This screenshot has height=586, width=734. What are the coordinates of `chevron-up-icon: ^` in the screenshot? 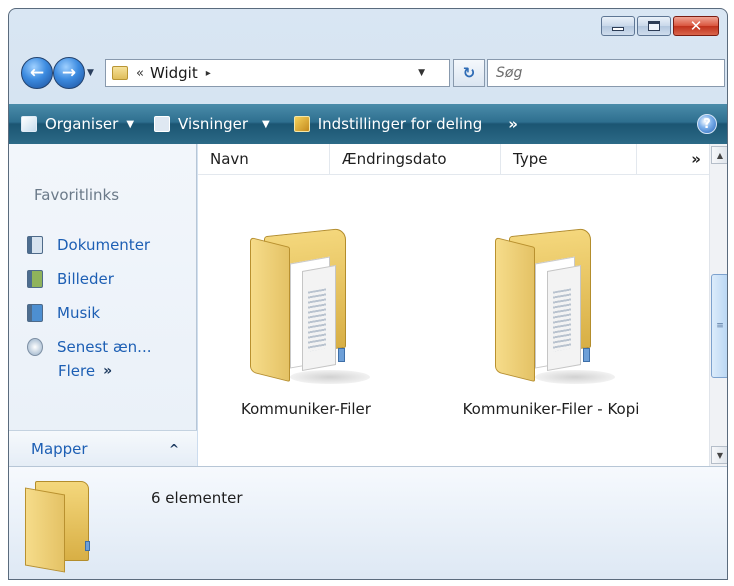 It's located at (173, 448).